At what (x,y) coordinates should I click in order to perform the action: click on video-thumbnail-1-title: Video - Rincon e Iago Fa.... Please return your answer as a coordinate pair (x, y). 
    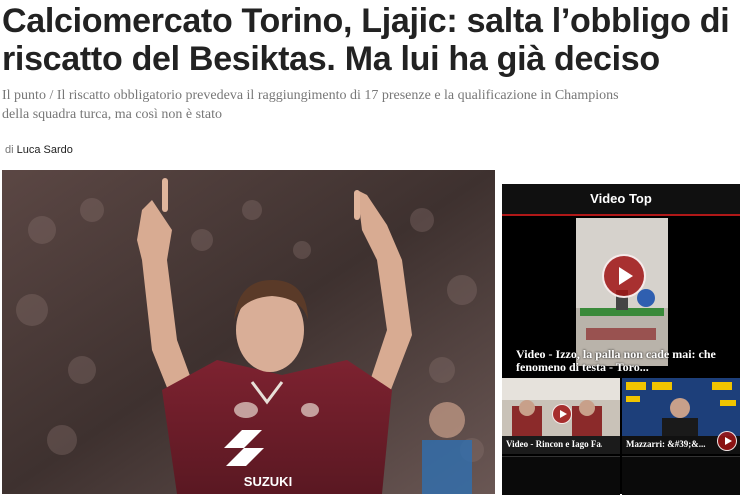
    Looking at the image, I should click on (554, 444).